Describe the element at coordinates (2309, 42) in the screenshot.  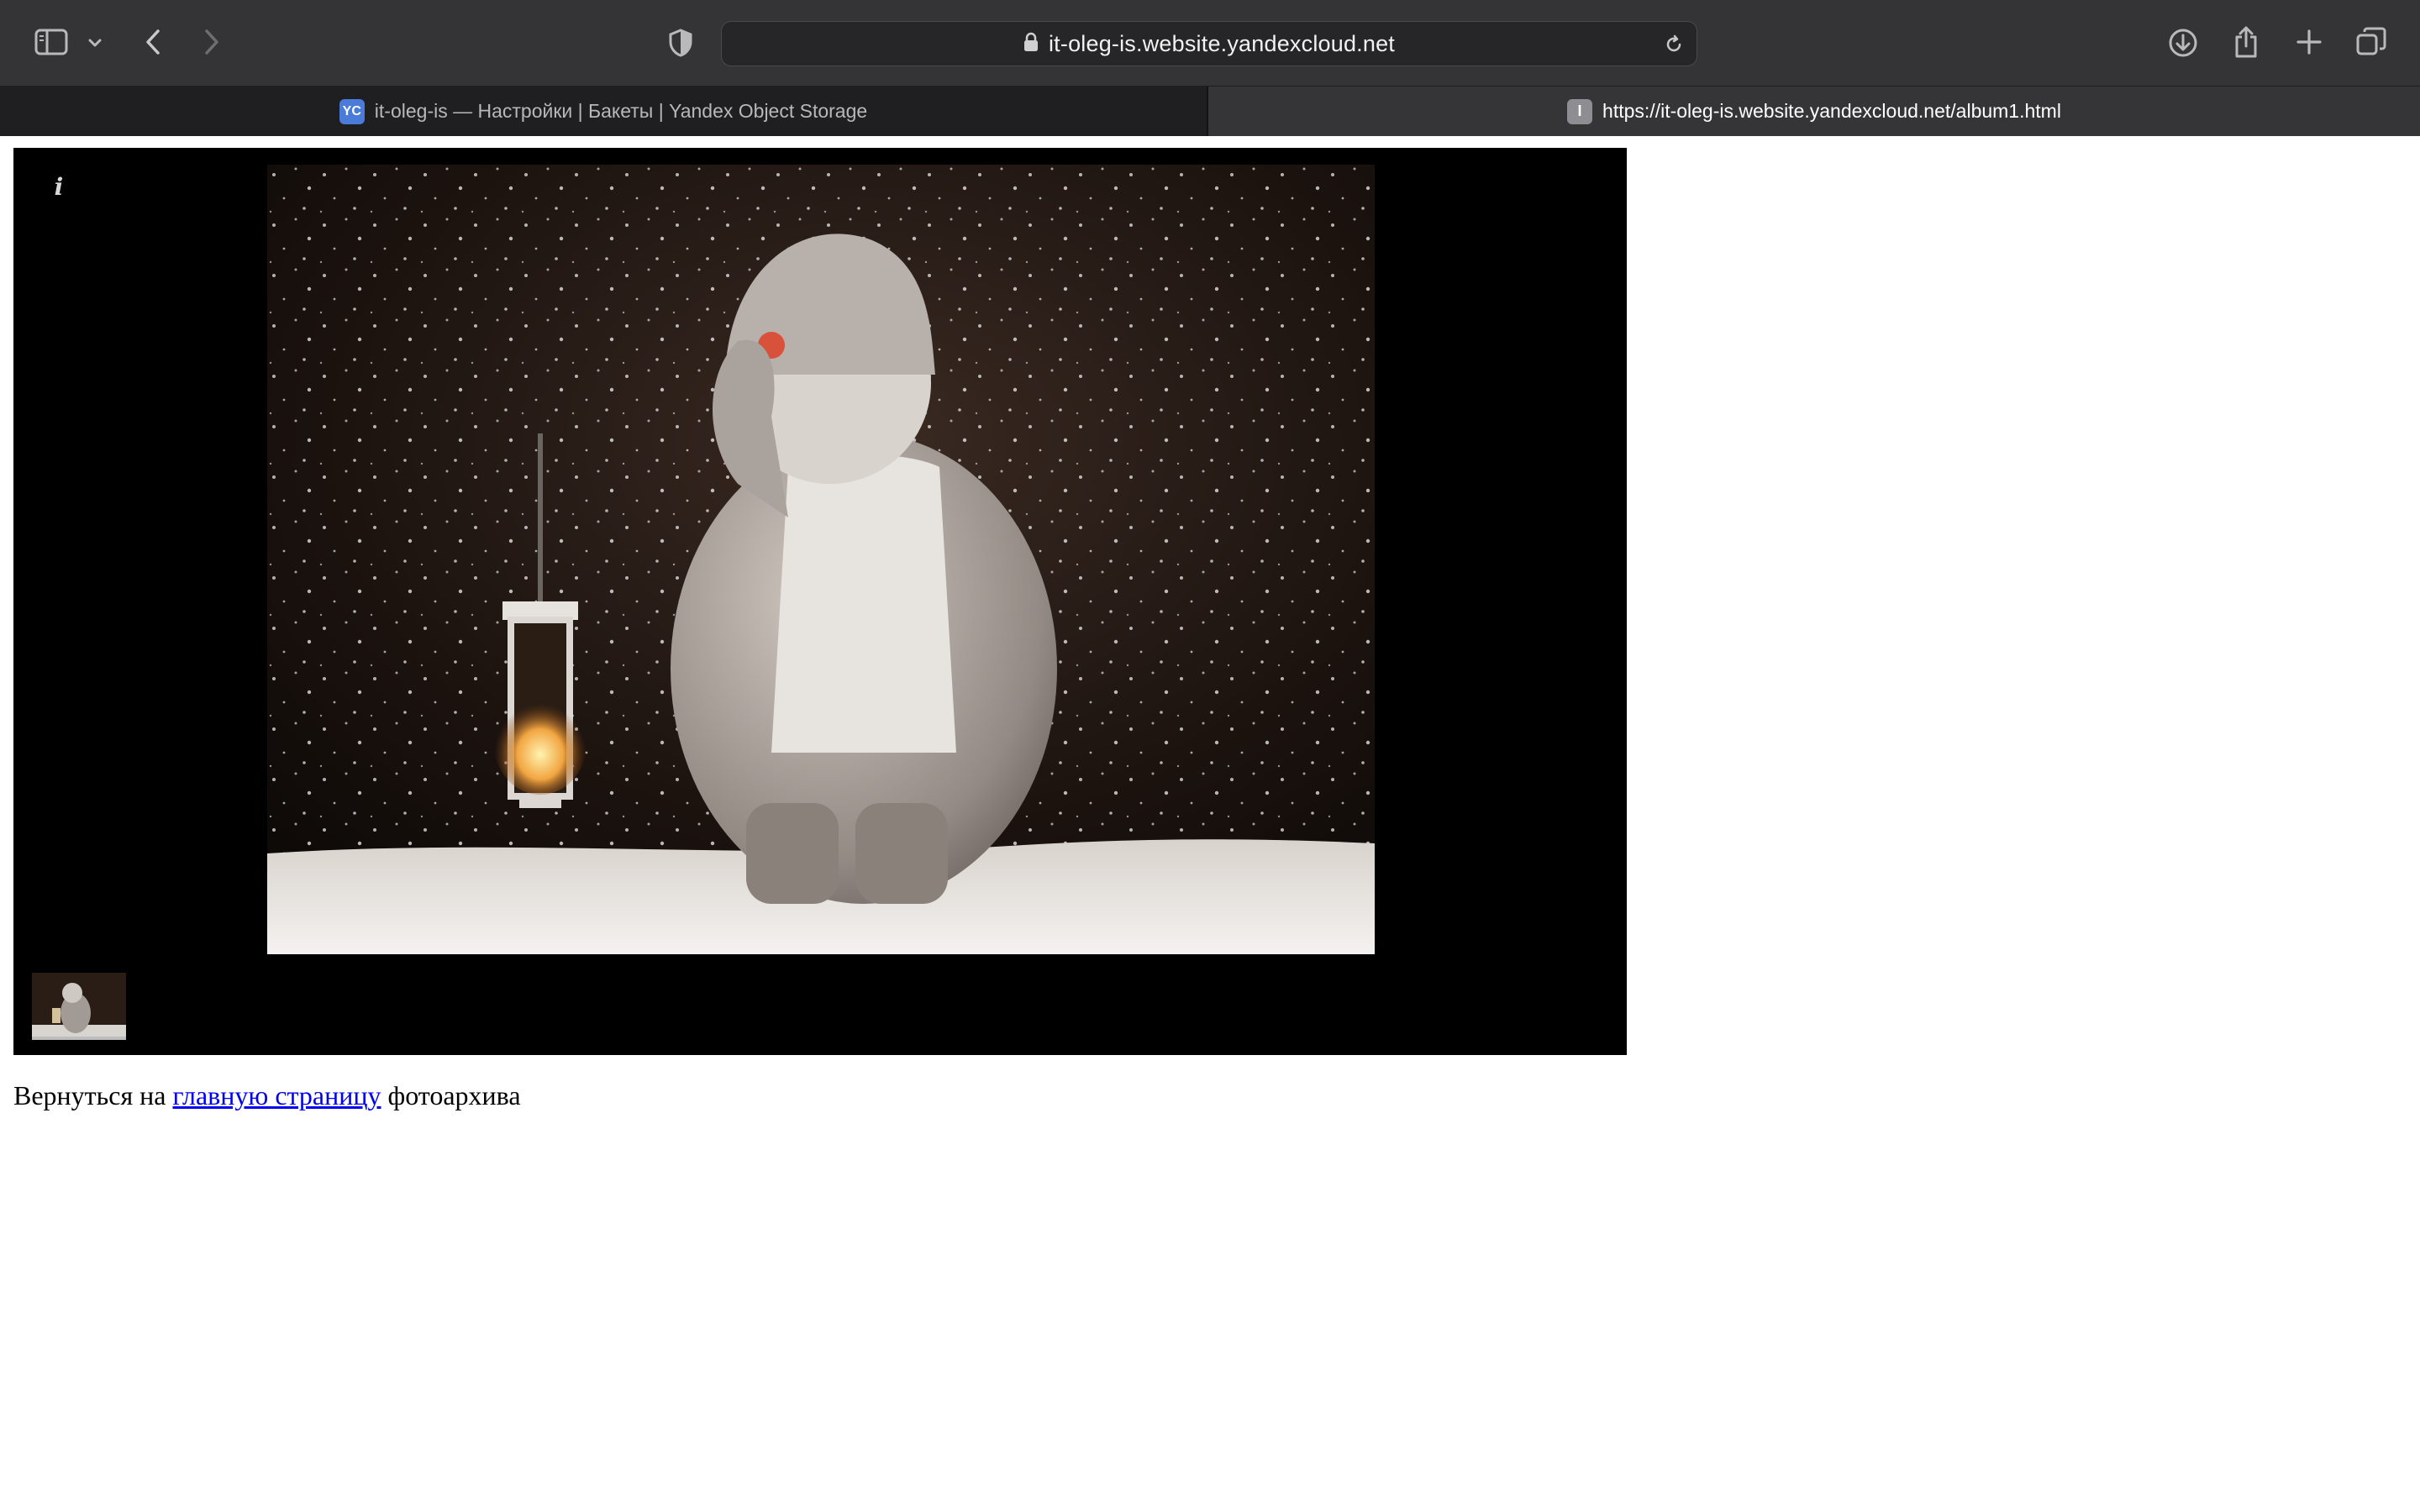
I see `plus-icon` at that location.